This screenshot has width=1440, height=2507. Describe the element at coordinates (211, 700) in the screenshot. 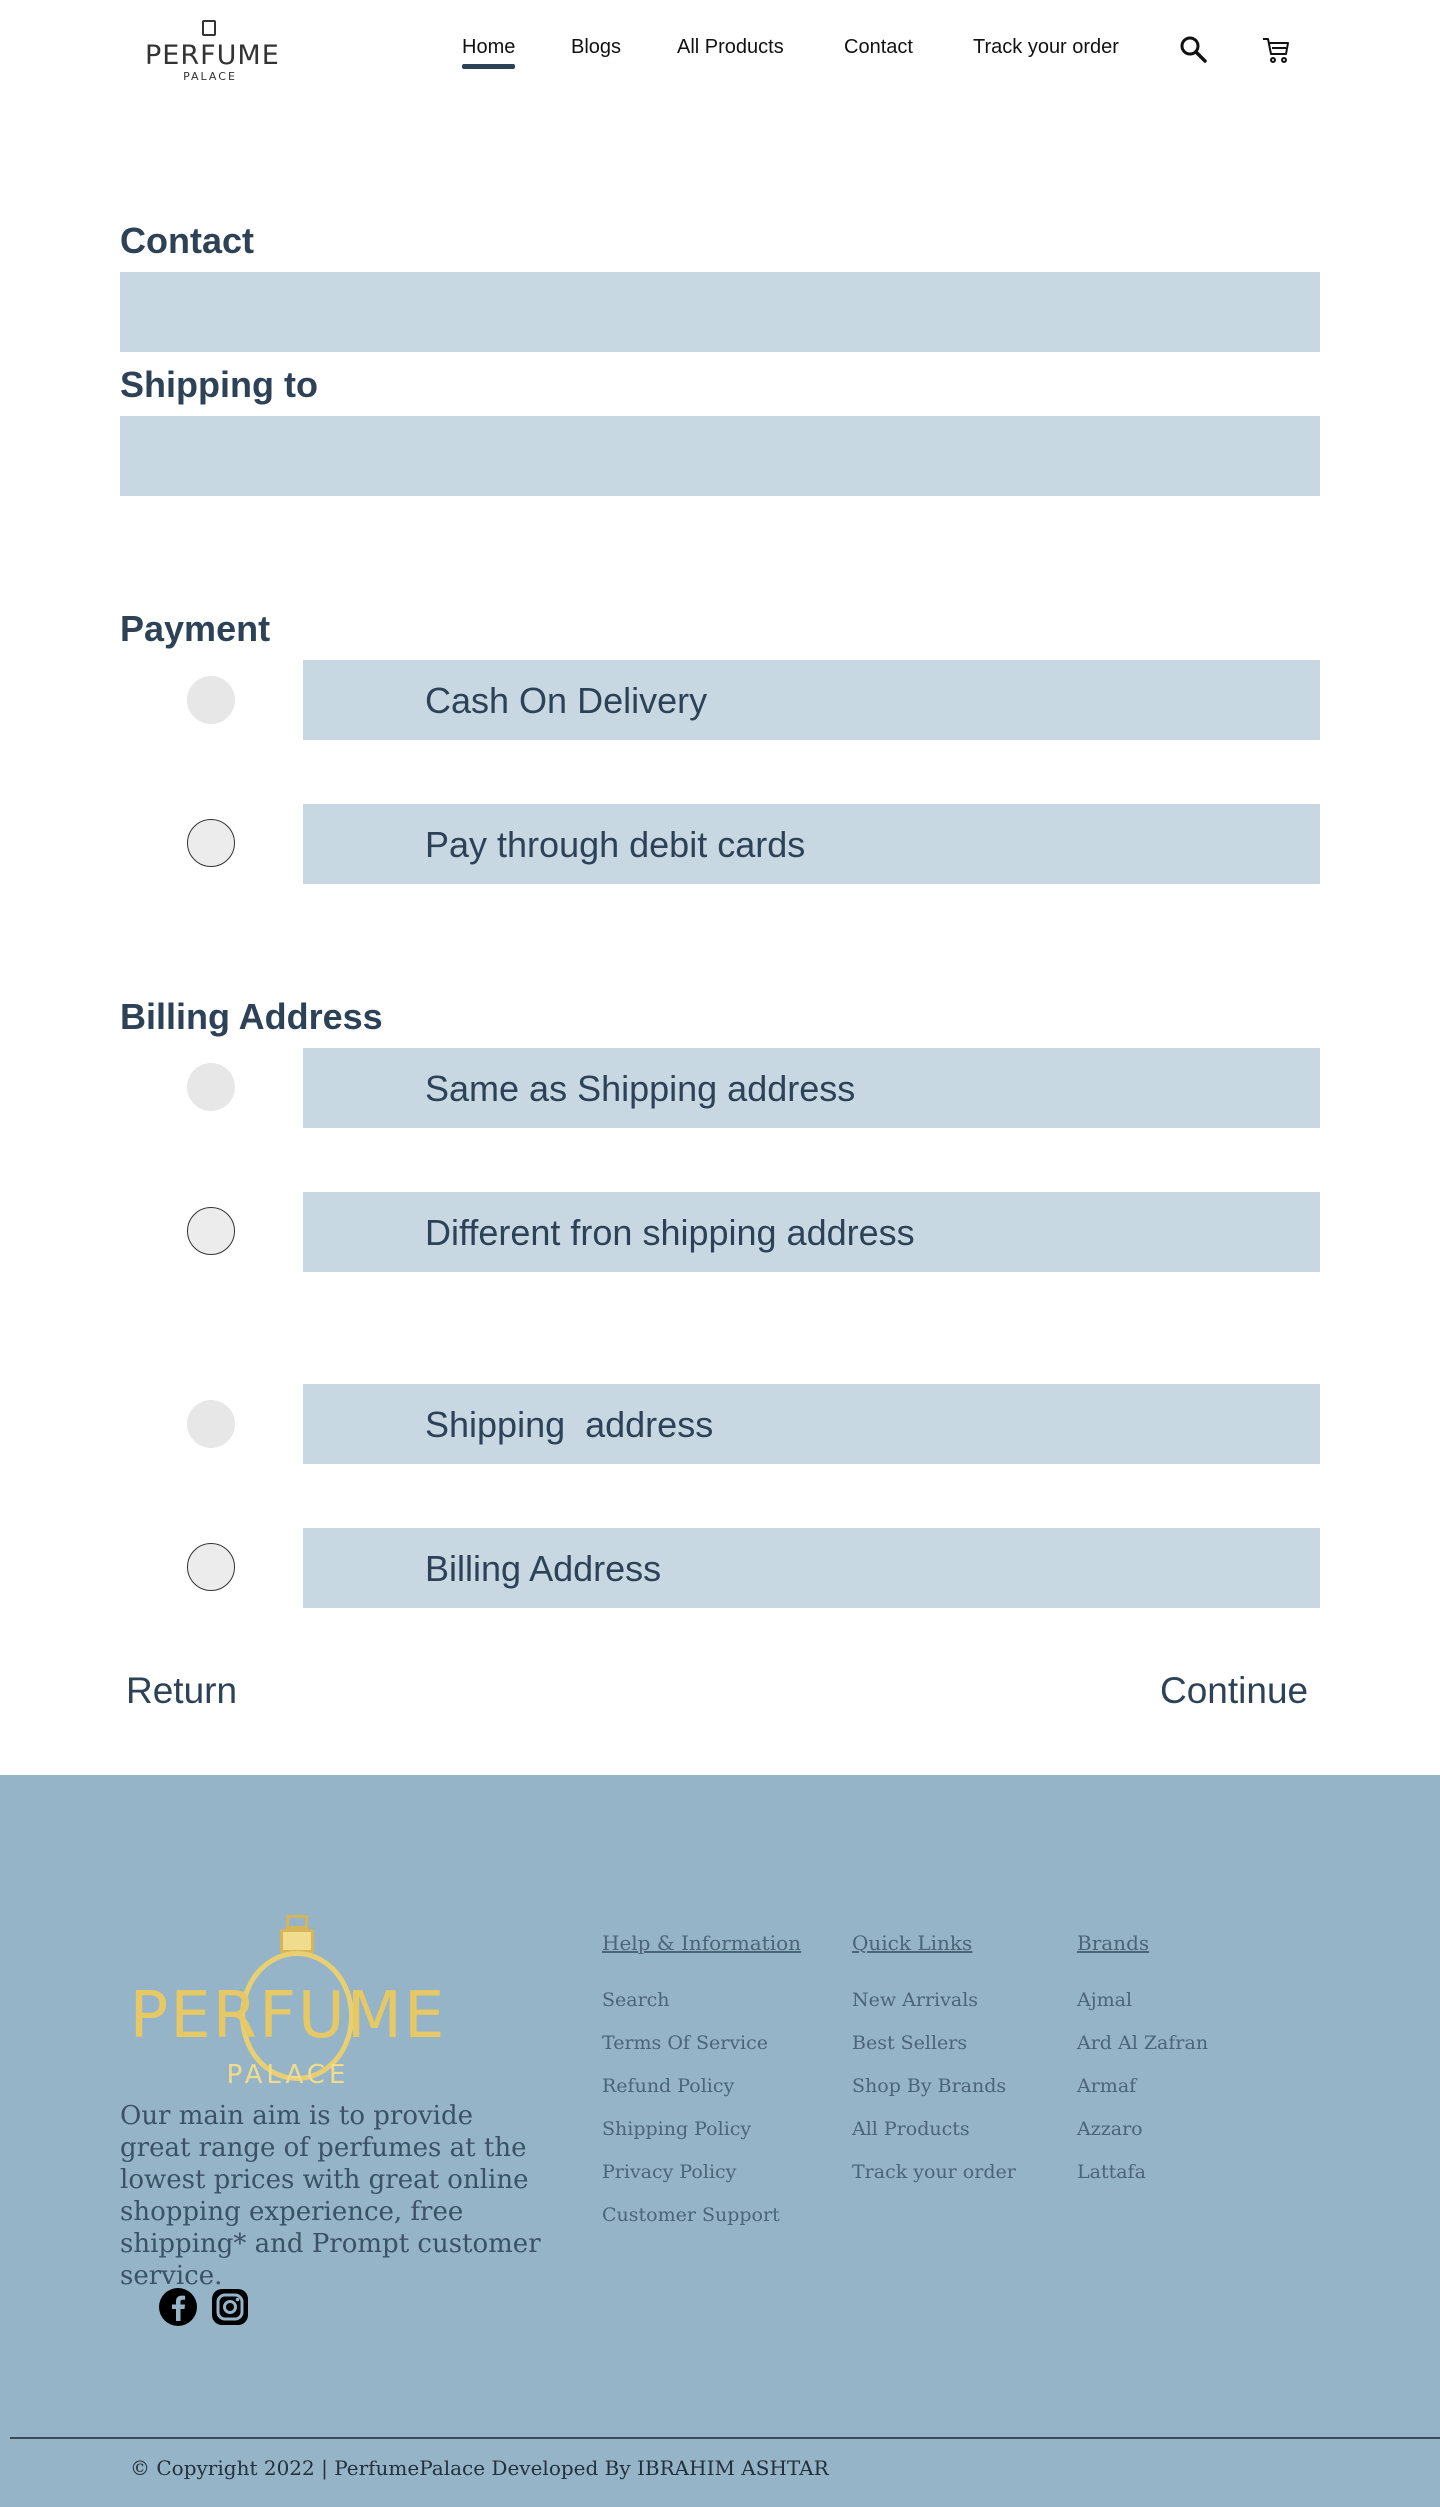

I see `payment-cod-radio` at that location.